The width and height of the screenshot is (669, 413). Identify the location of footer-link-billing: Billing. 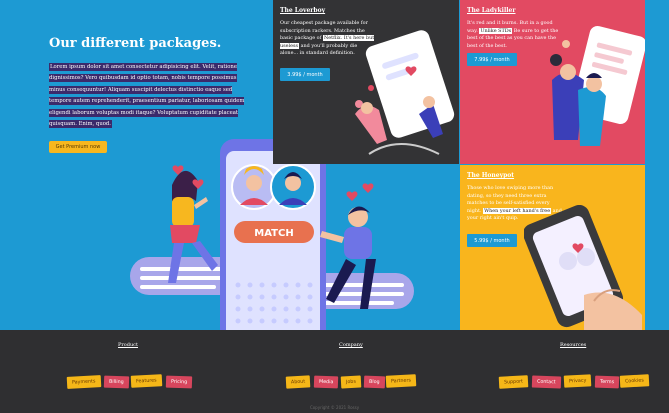
(116, 382).